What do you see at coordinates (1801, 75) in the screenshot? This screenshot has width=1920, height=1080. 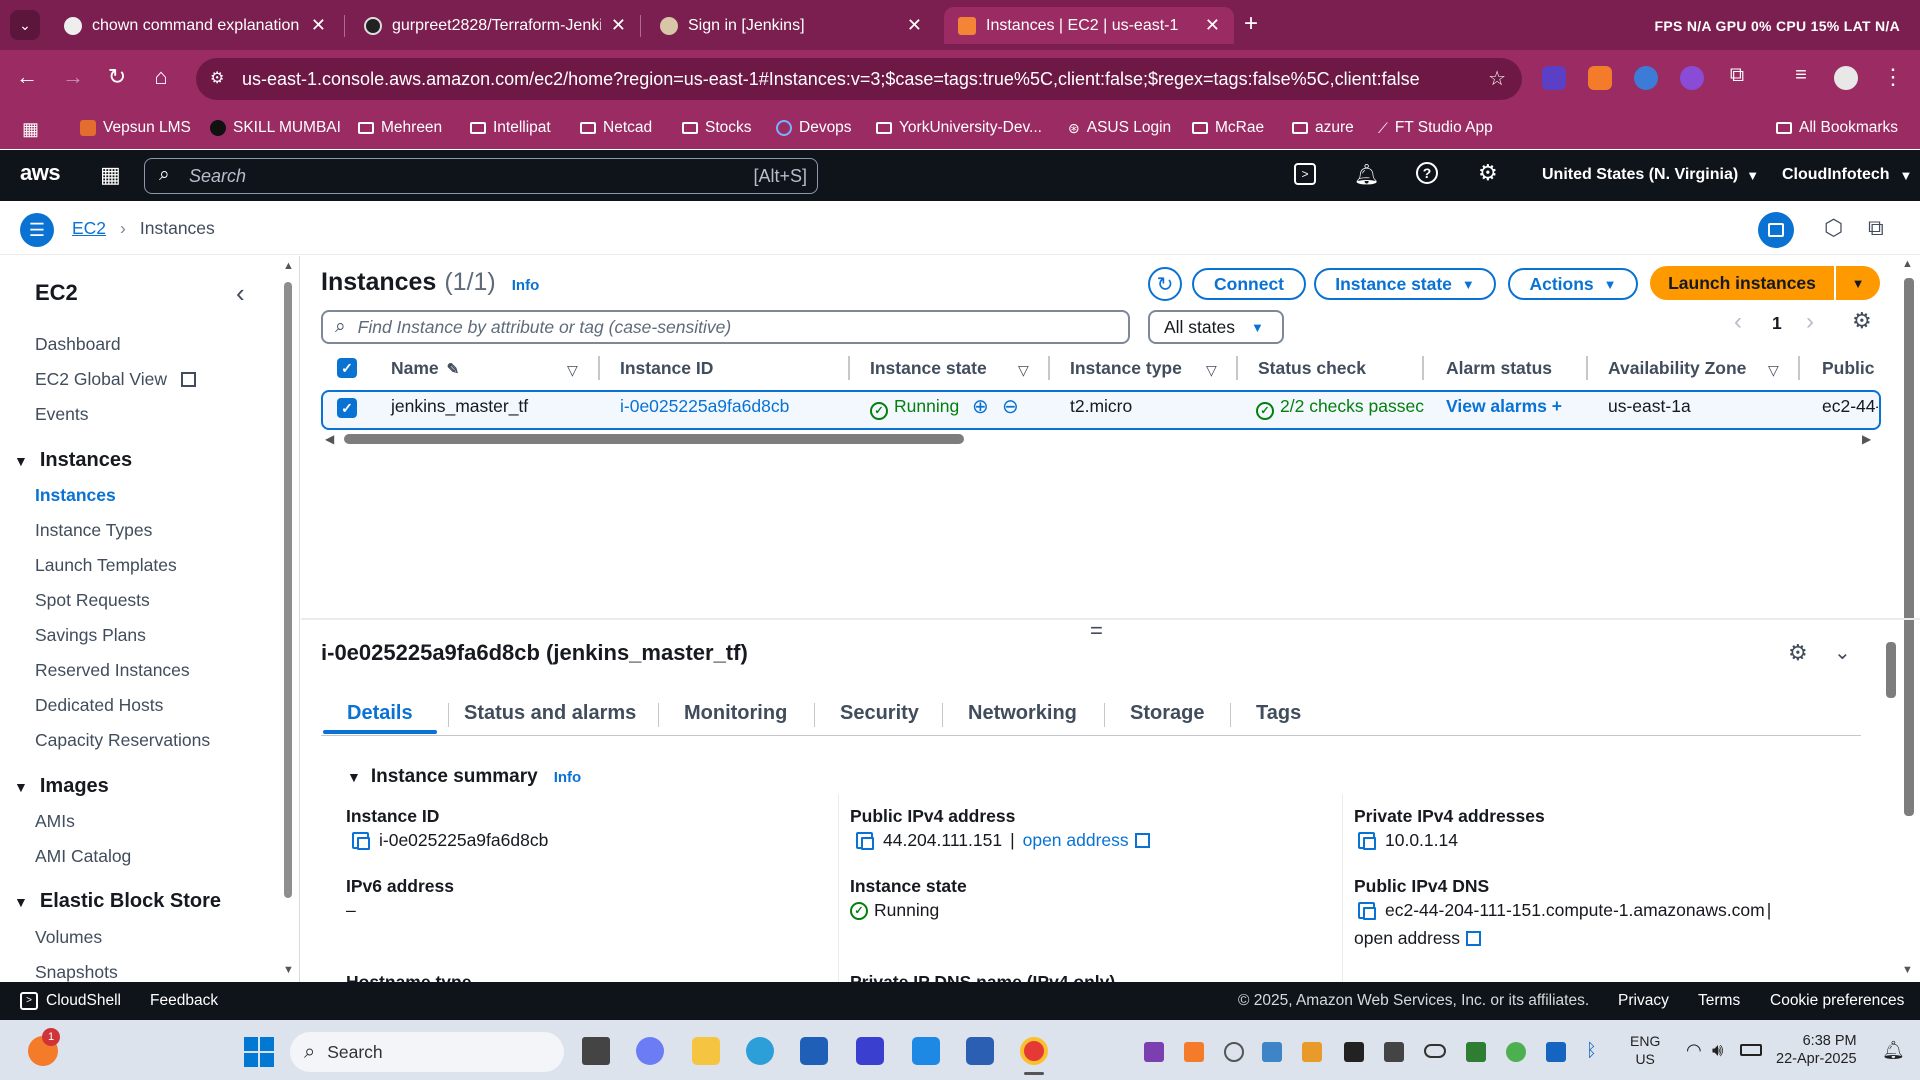 I see `media-controls-icon: ≡` at bounding box center [1801, 75].